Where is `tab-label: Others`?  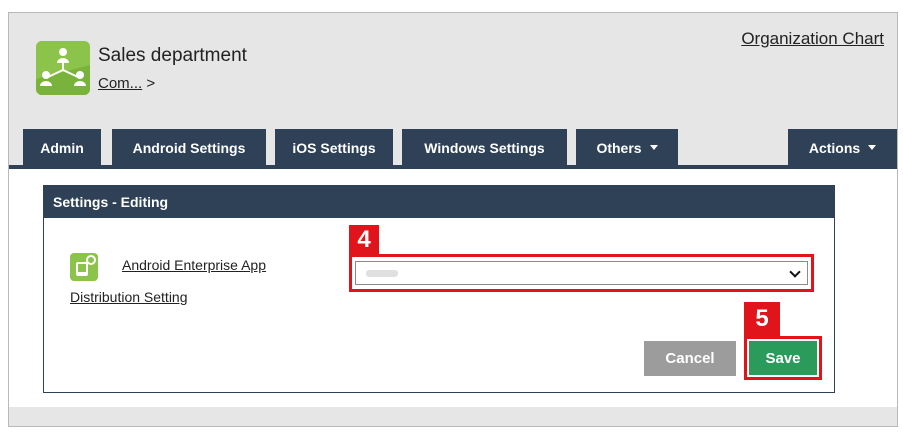 tab-label: Others is located at coordinates (619, 147).